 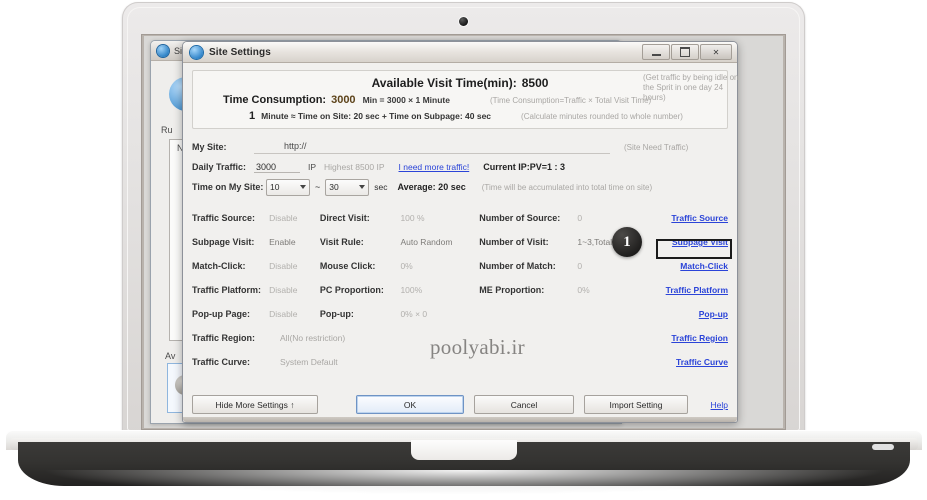 I want to click on popup-page-label: Pop-up Page:, so click(x=221, y=314).